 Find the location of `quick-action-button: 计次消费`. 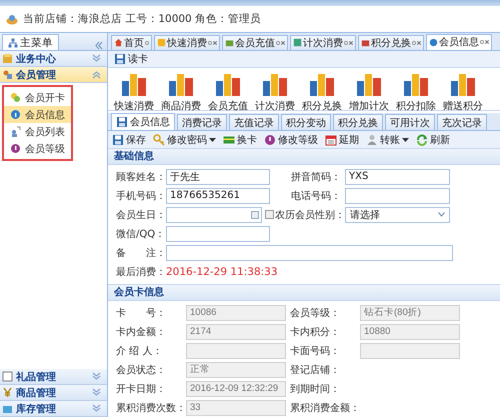

quick-action-button: 计次消费 is located at coordinates (275, 91).